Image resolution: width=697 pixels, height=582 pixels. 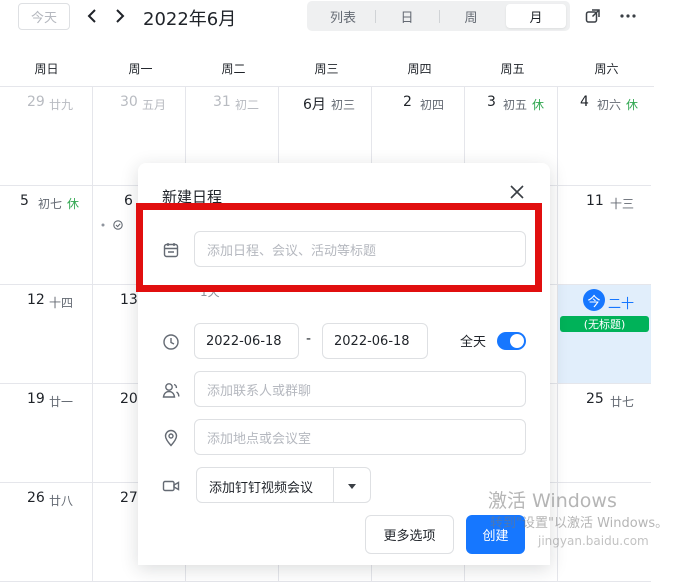 I want to click on check-circle-icon, so click(x=112, y=225).